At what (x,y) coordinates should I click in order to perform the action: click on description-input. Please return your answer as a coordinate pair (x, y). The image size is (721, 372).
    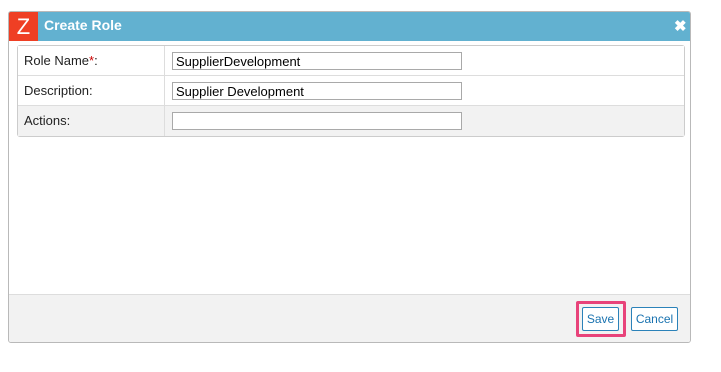
    Looking at the image, I should click on (317, 91).